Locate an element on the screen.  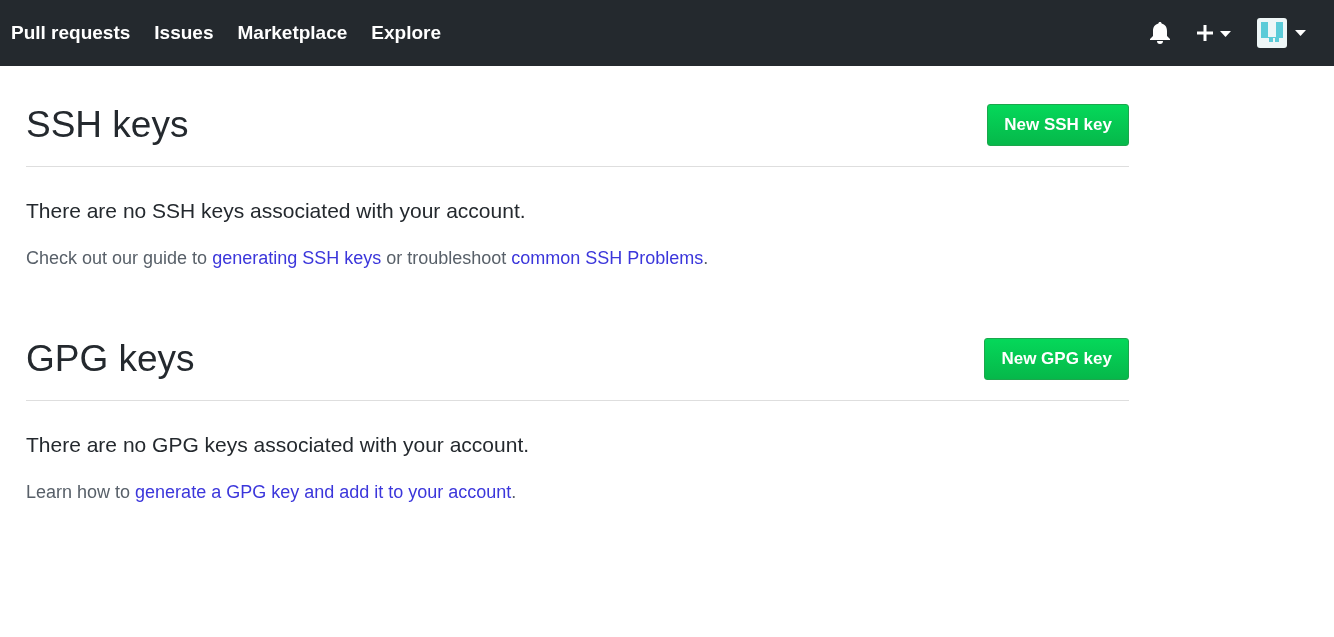
help-link: generate a GPG key and add it to your account is located at coordinates (323, 491).